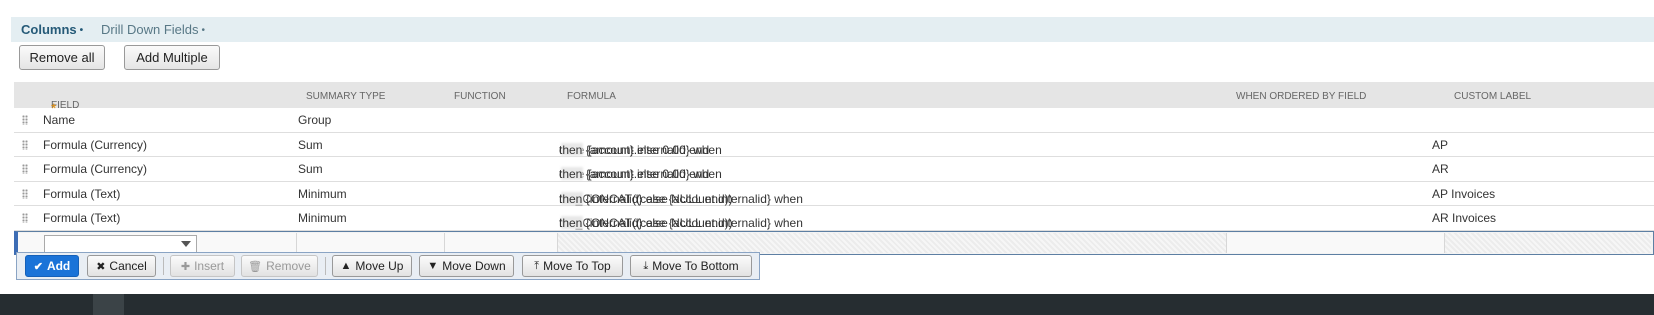 The height and width of the screenshot is (315, 1654). What do you see at coordinates (345, 96) in the screenshot?
I see `header-summary-type: Summary Type` at bounding box center [345, 96].